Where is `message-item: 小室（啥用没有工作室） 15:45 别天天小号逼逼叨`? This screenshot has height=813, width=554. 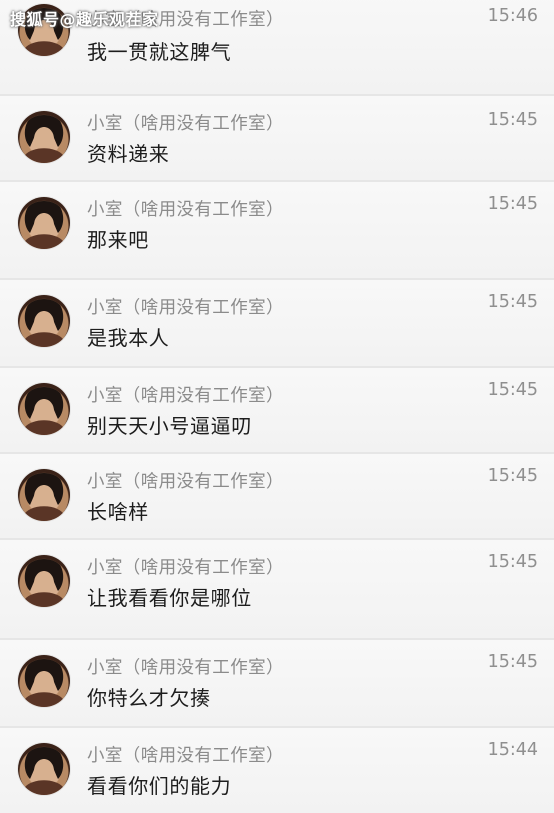 message-item: 小室（啥用没有工作室） 15:45 别天天小号逼逼叨 is located at coordinates (277, 411).